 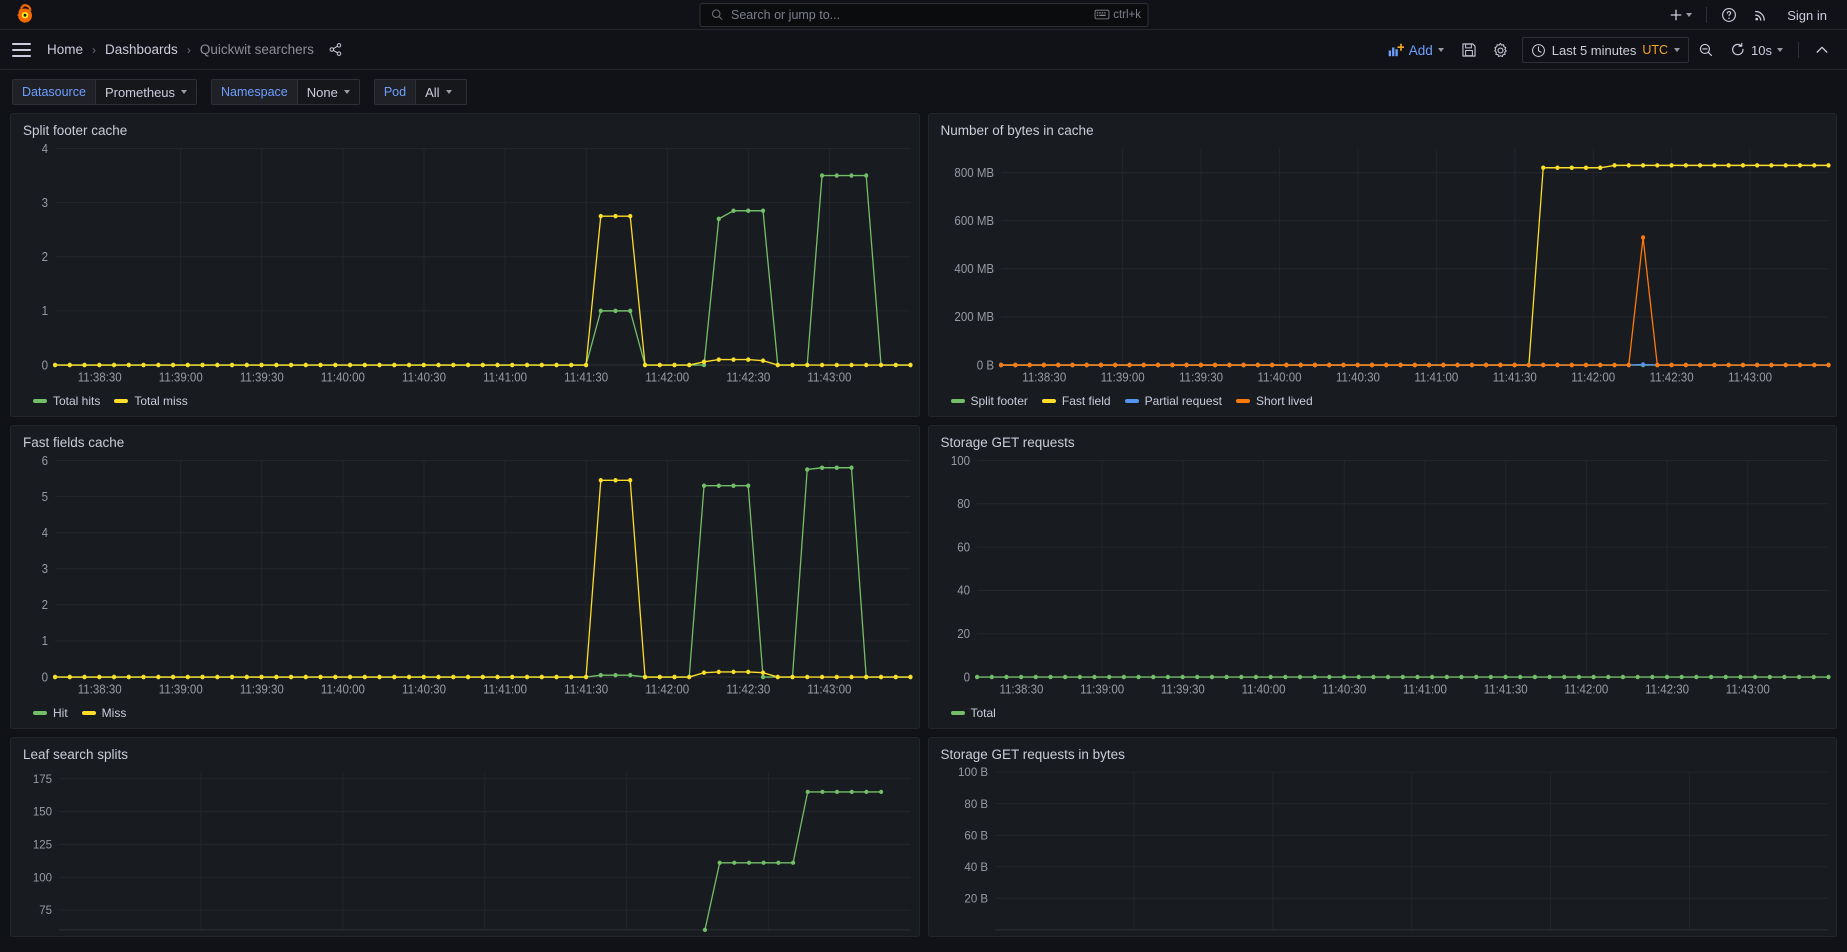 I want to click on legend-item: Miss, so click(x=104, y=713).